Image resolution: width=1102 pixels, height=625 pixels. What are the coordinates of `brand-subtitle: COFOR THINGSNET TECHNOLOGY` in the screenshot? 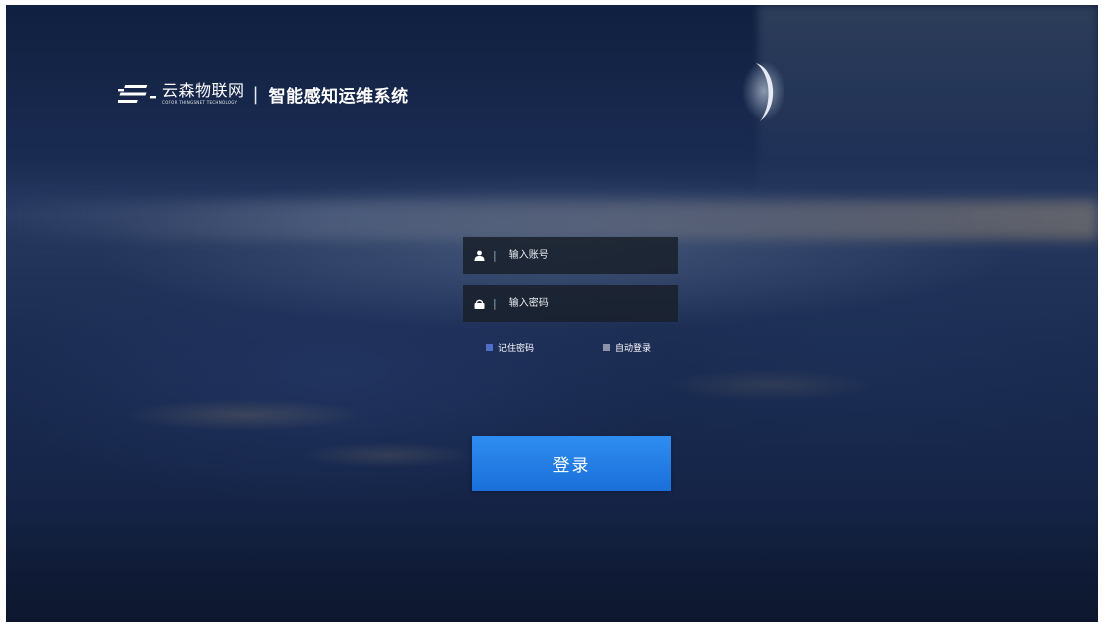 It's located at (200, 102).